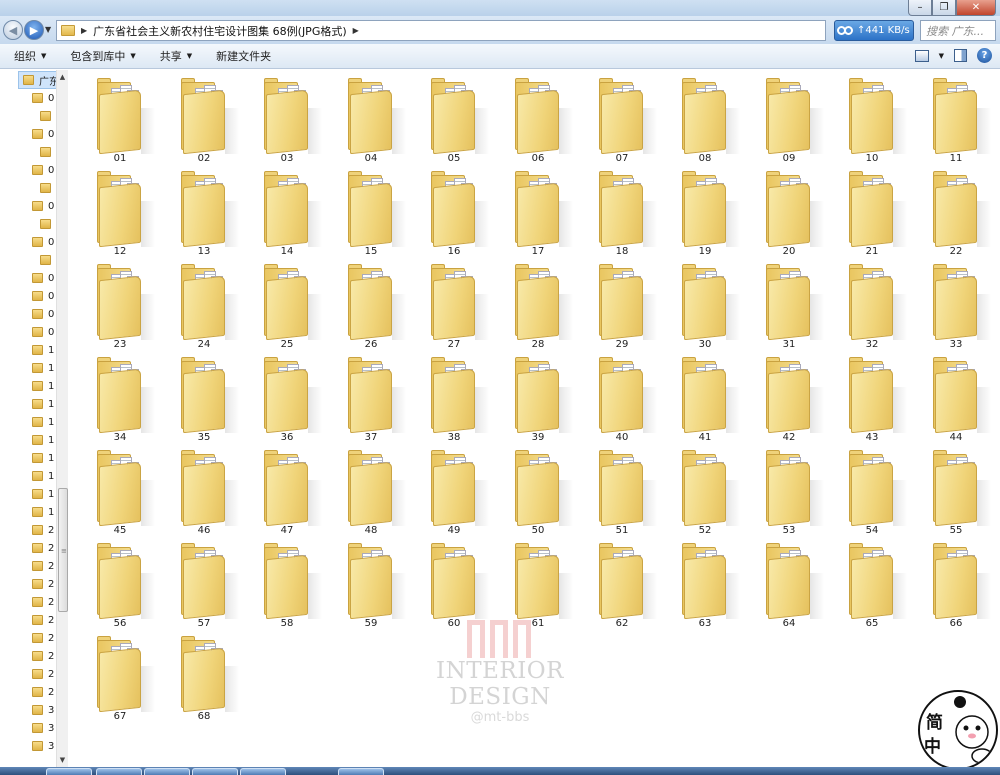  Describe the element at coordinates (120, 490) in the screenshot. I see `folder-item: 45` at that location.